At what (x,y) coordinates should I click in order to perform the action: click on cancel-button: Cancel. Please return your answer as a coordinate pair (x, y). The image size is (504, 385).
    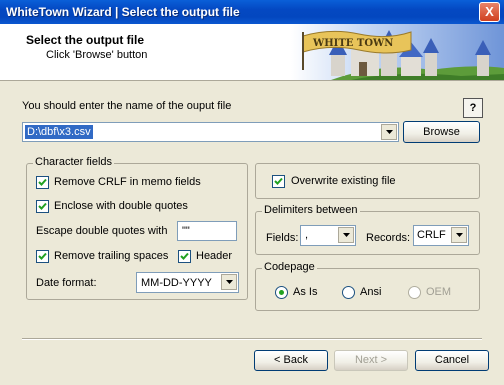
    Looking at the image, I should click on (452, 360).